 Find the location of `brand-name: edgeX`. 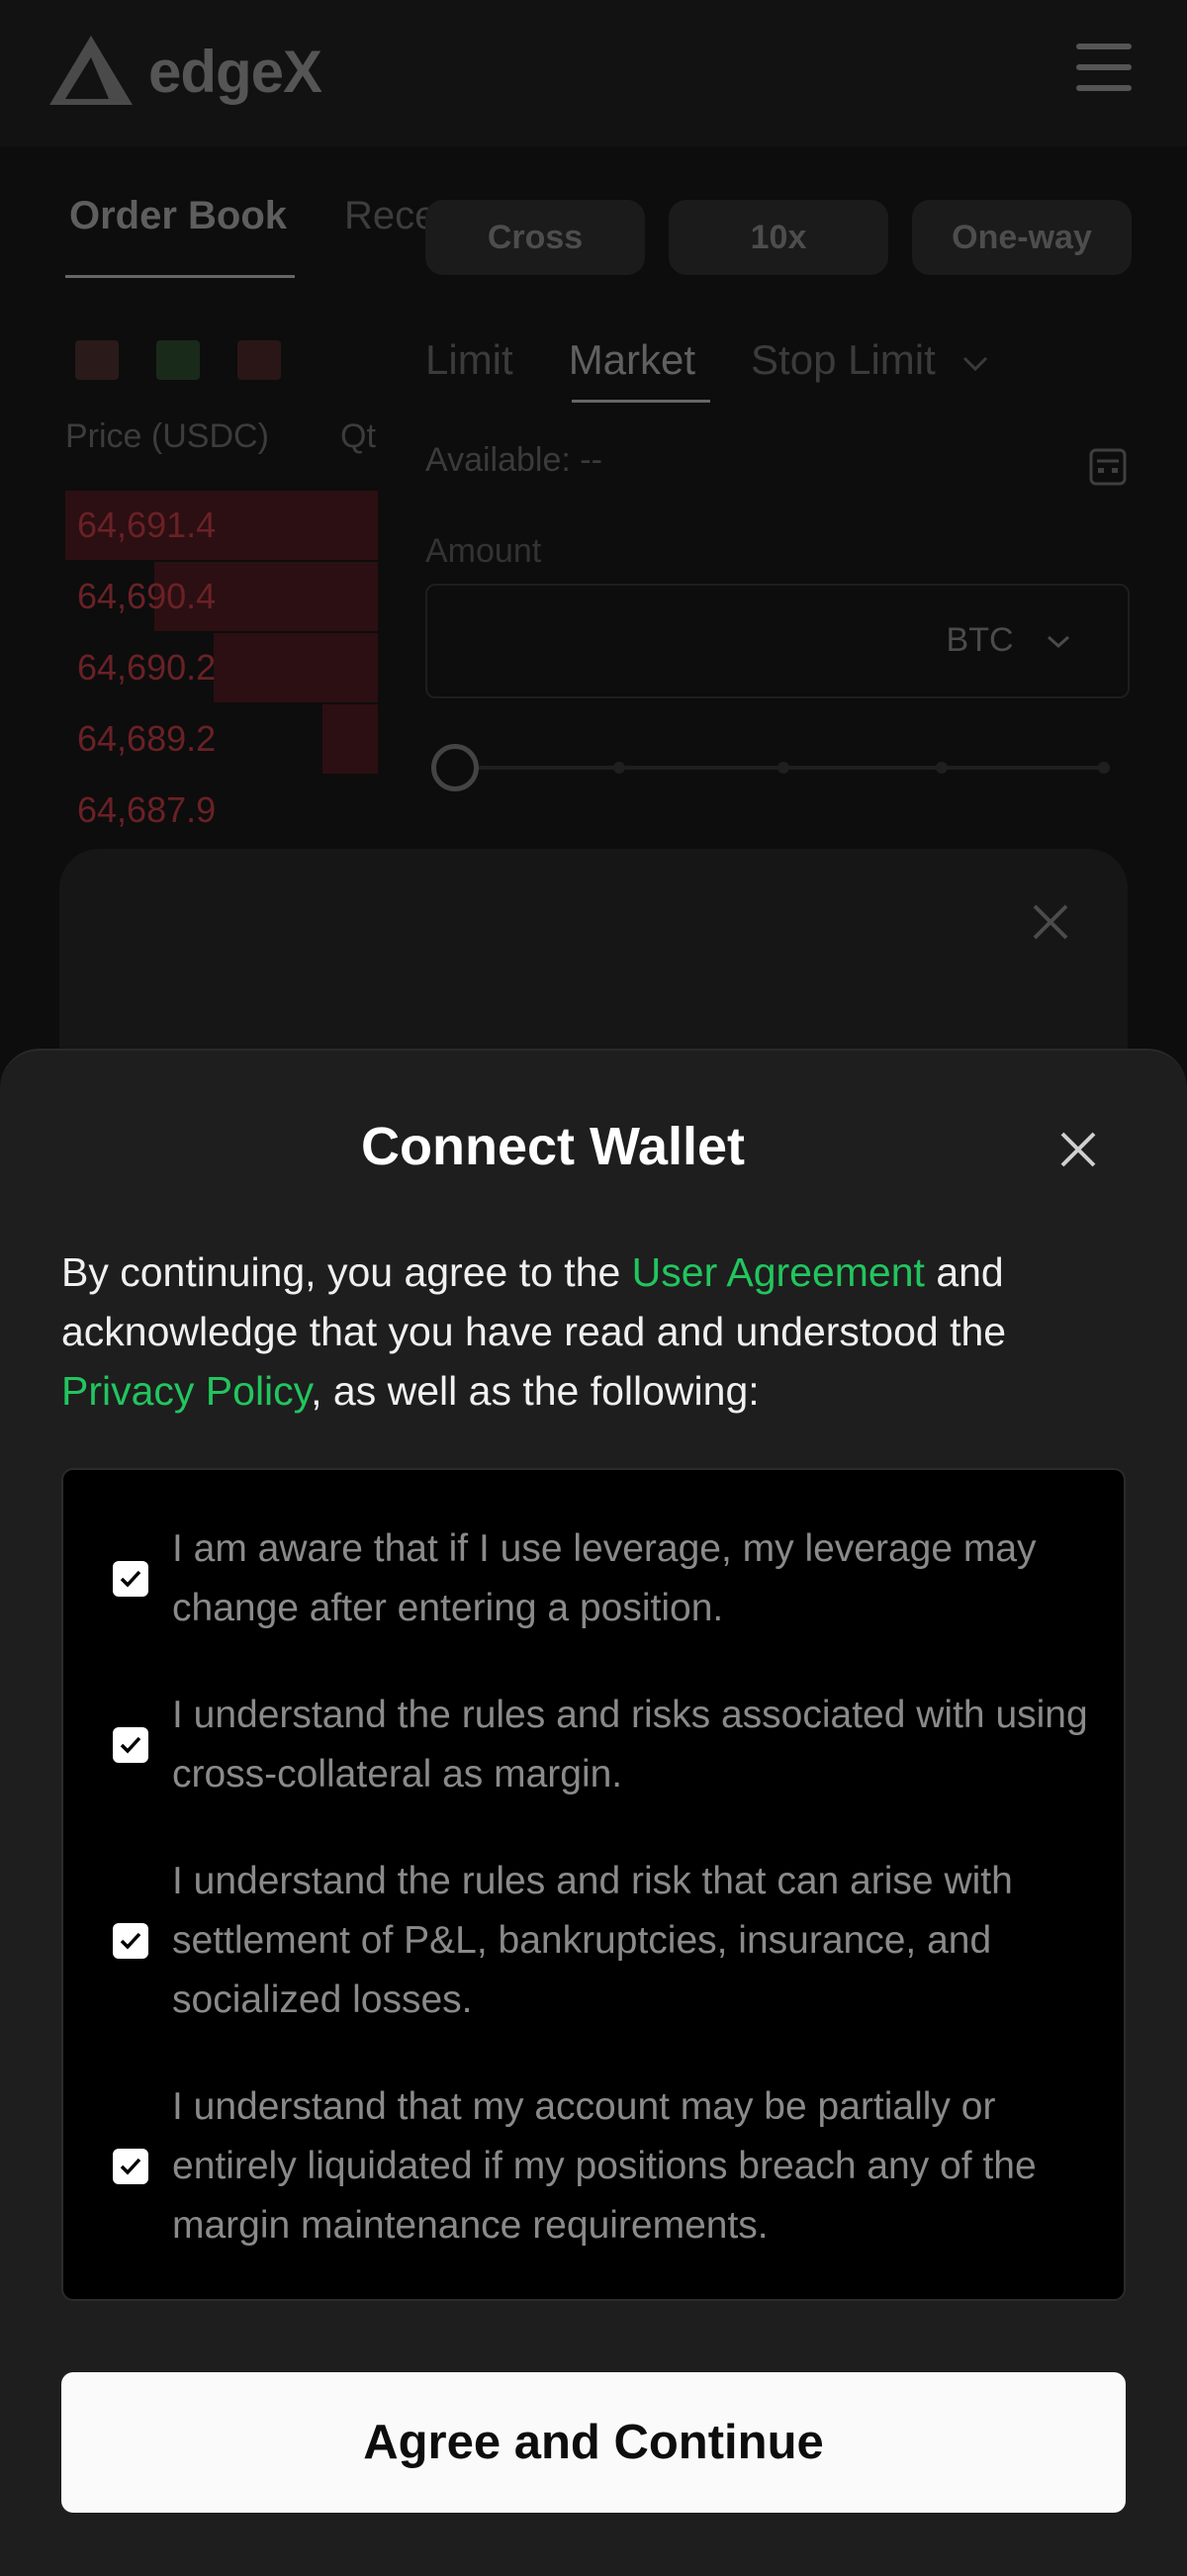

brand-name: edgeX is located at coordinates (235, 71).